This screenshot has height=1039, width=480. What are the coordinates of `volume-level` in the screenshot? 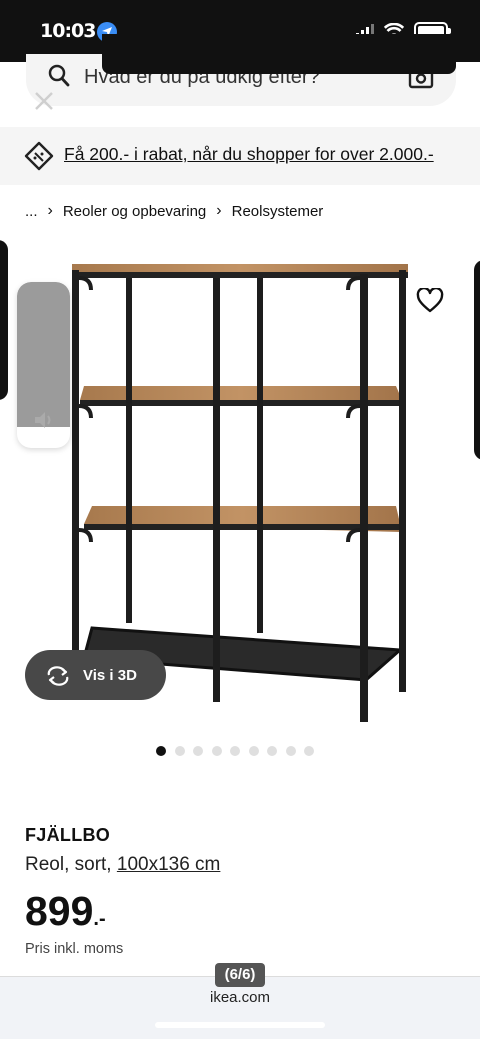 It's located at (43, 354).